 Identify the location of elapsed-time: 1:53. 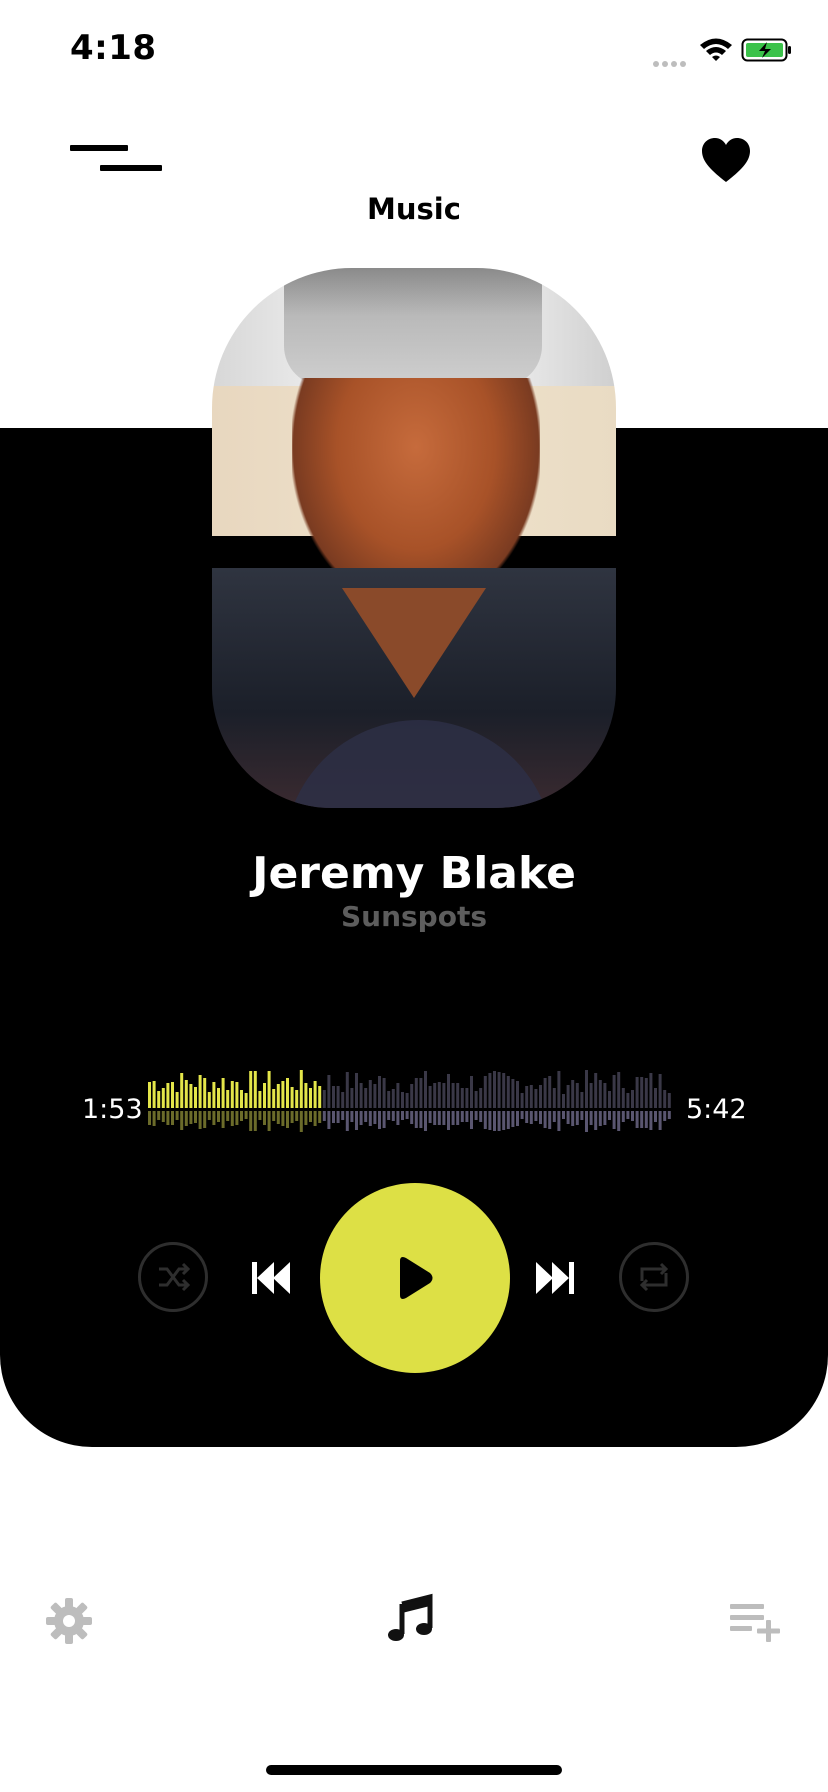
(112, 1109).